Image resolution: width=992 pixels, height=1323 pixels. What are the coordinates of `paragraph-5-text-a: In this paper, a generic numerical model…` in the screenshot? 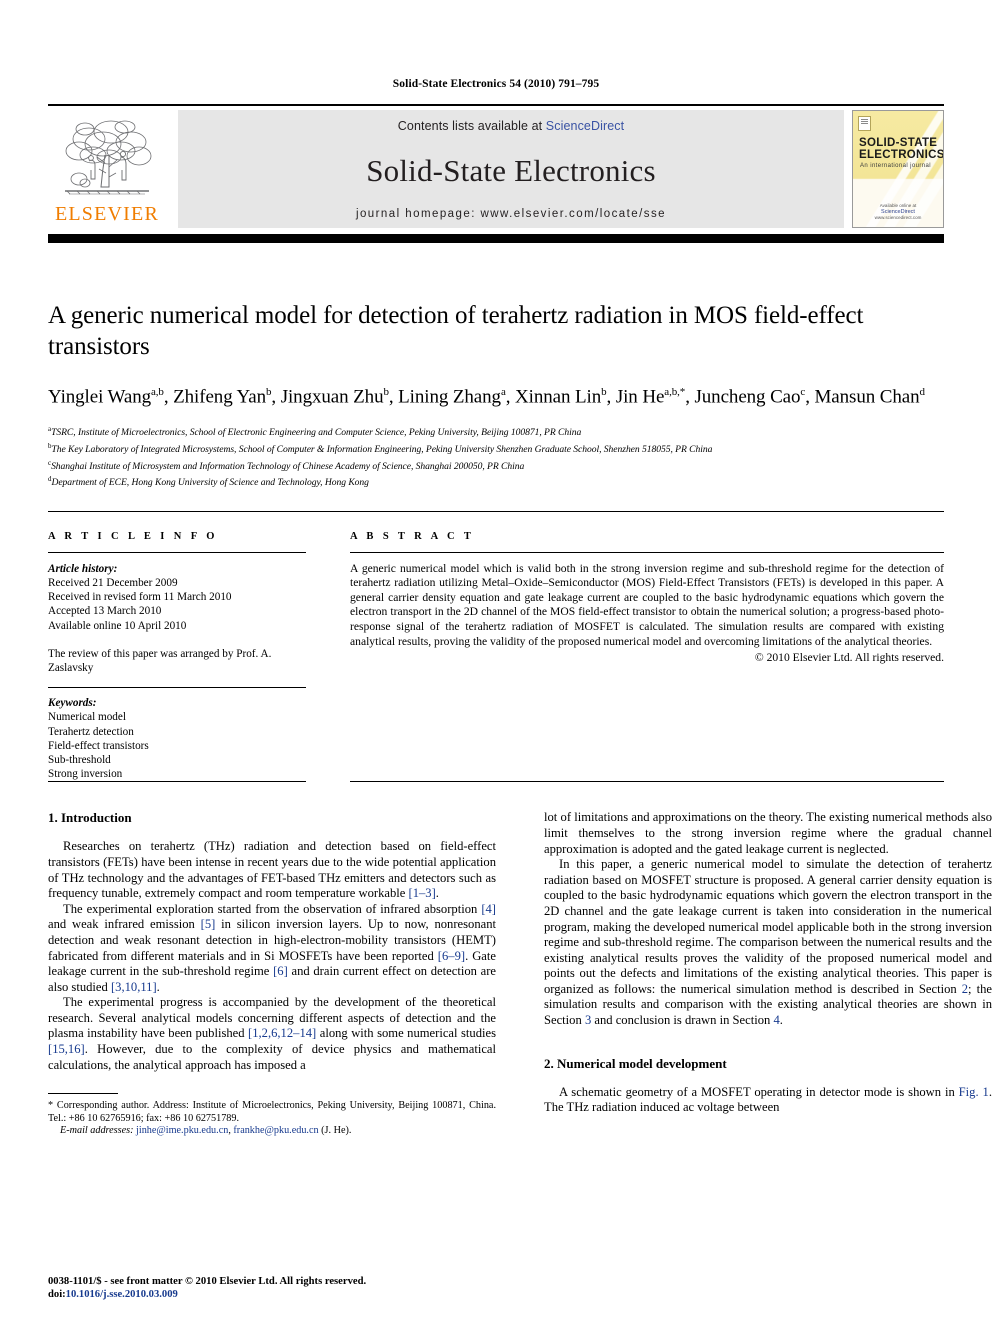 It's located at (768, 926).